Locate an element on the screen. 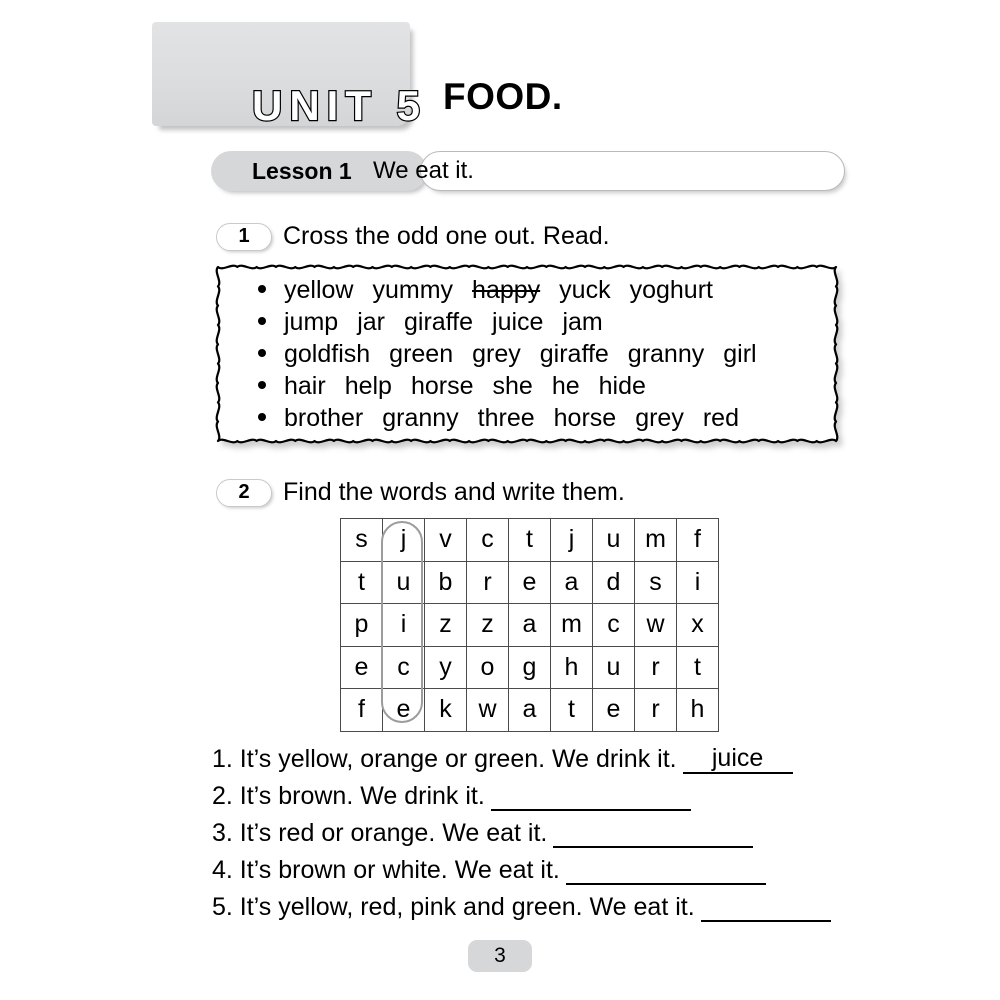 The height and width of the screenshot is (1000, 1000). word-search-cell: x is located at coordinates (697, 625).